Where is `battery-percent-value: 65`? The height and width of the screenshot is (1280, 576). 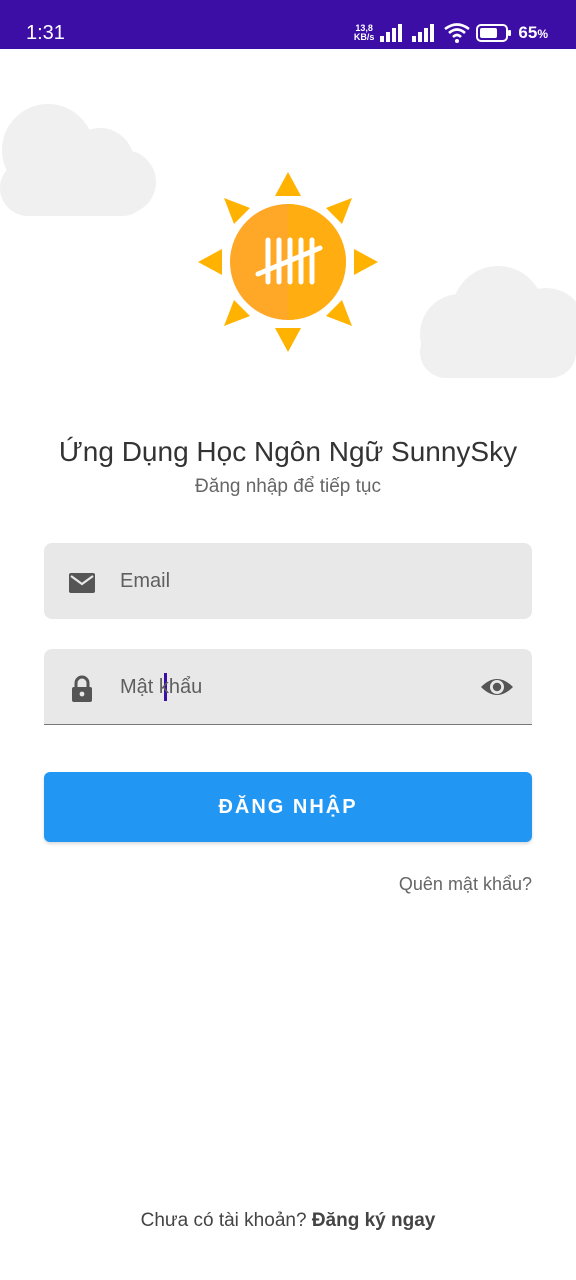 battery-percent-value: 65 is located at coordinates (528, 32).